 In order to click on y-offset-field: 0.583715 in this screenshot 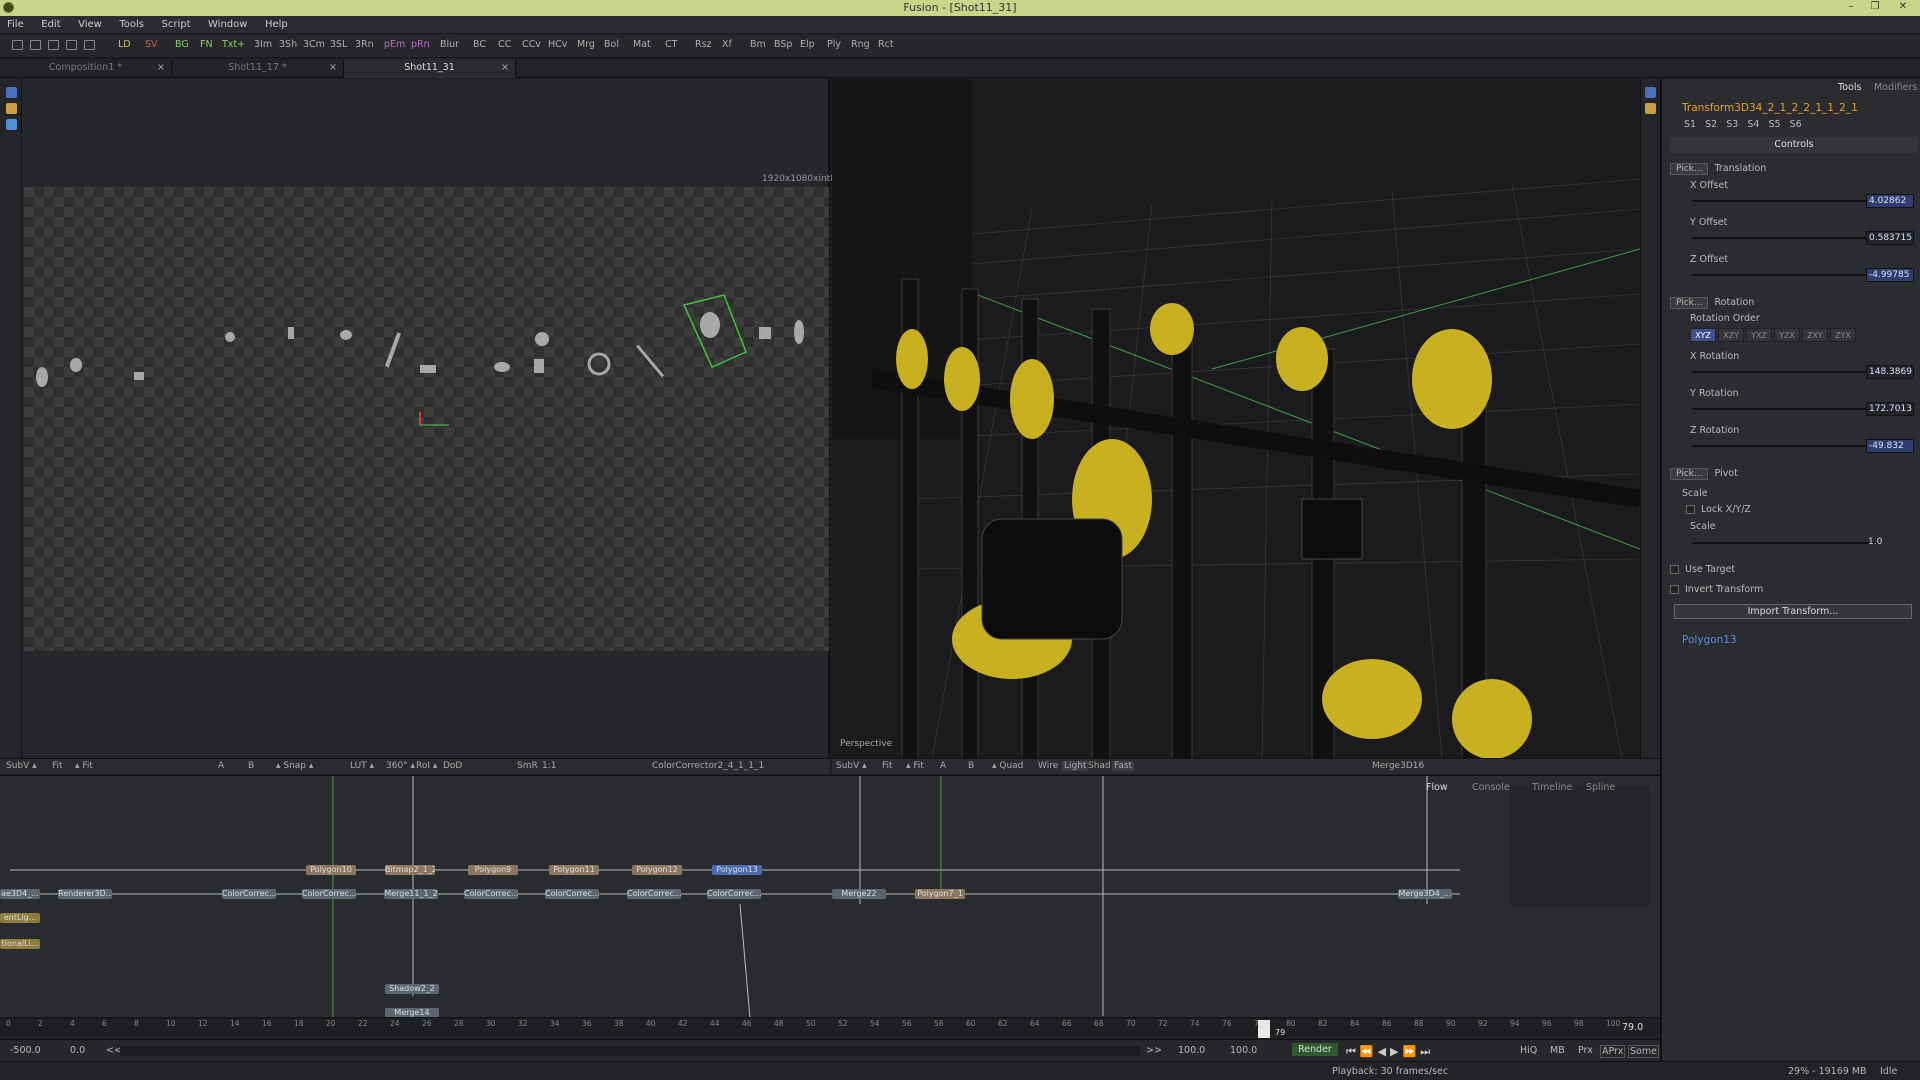, I will do `click(1890, 238)`.